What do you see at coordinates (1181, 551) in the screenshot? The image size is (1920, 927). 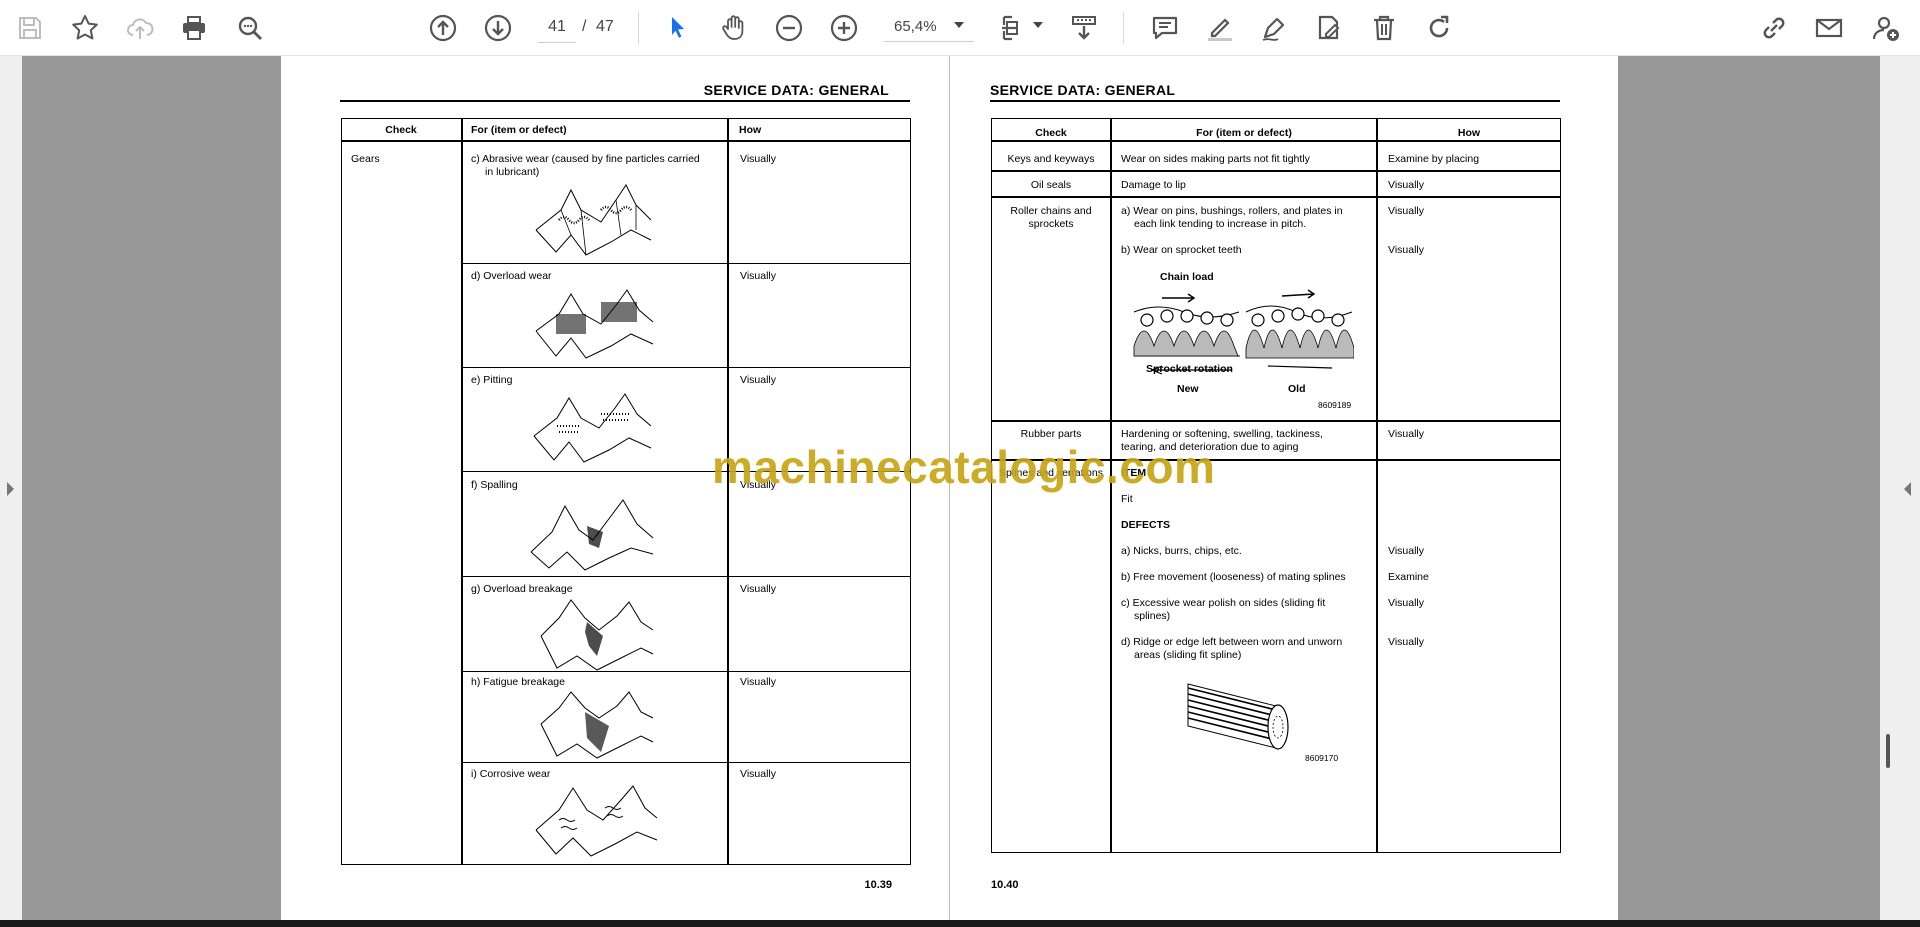 I see `defect-nicks: a) Nicks, burrs, chips, etc.` at bounding box center [1181, 551].